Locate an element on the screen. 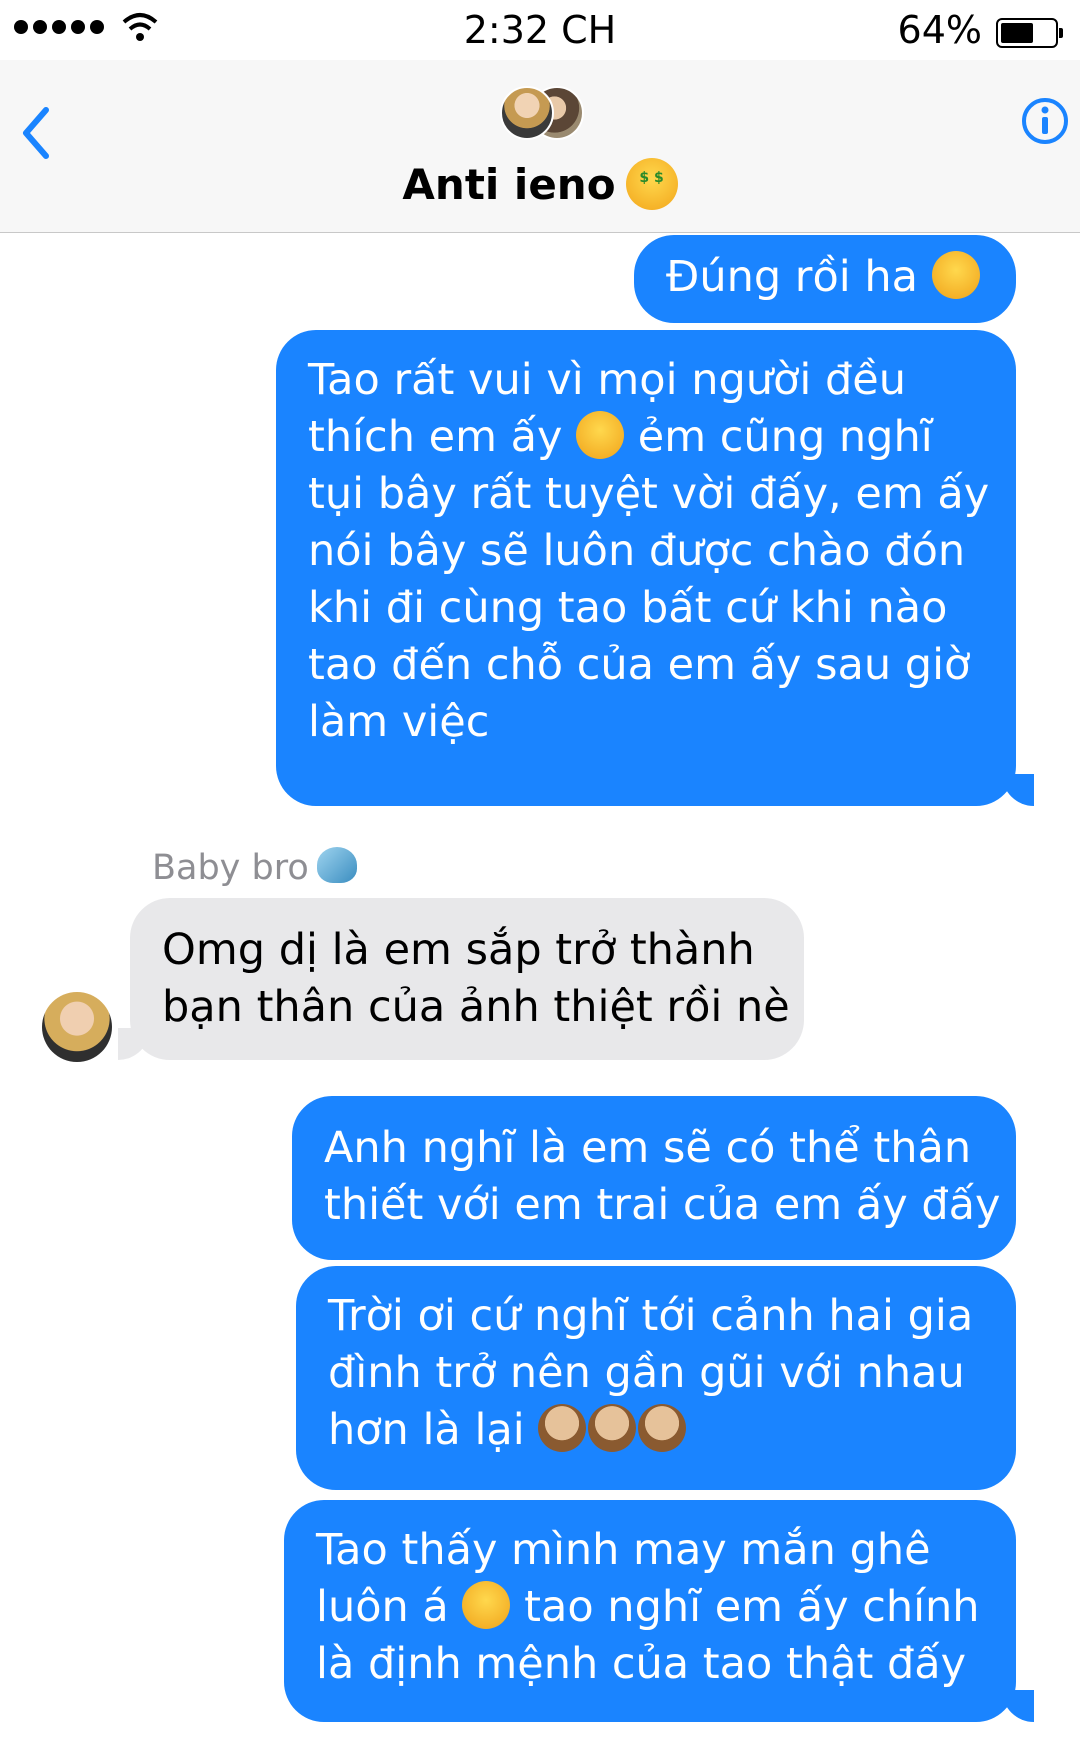  message-text: Đúng rồi ha is located at coordinates (792, 277).